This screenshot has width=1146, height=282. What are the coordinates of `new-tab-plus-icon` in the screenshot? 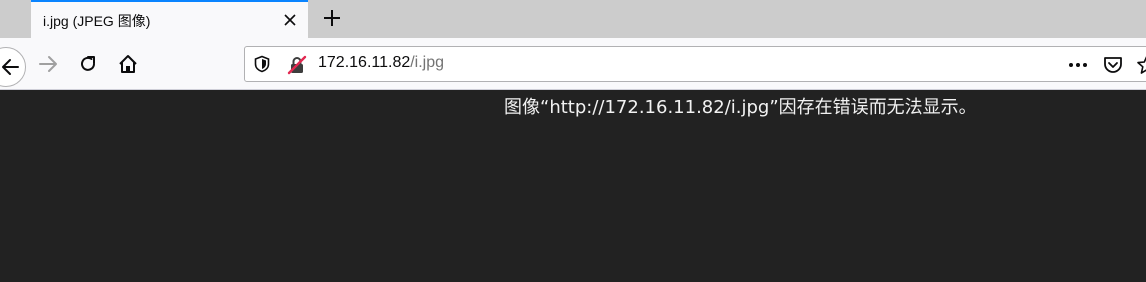 It's located at (332, 18).